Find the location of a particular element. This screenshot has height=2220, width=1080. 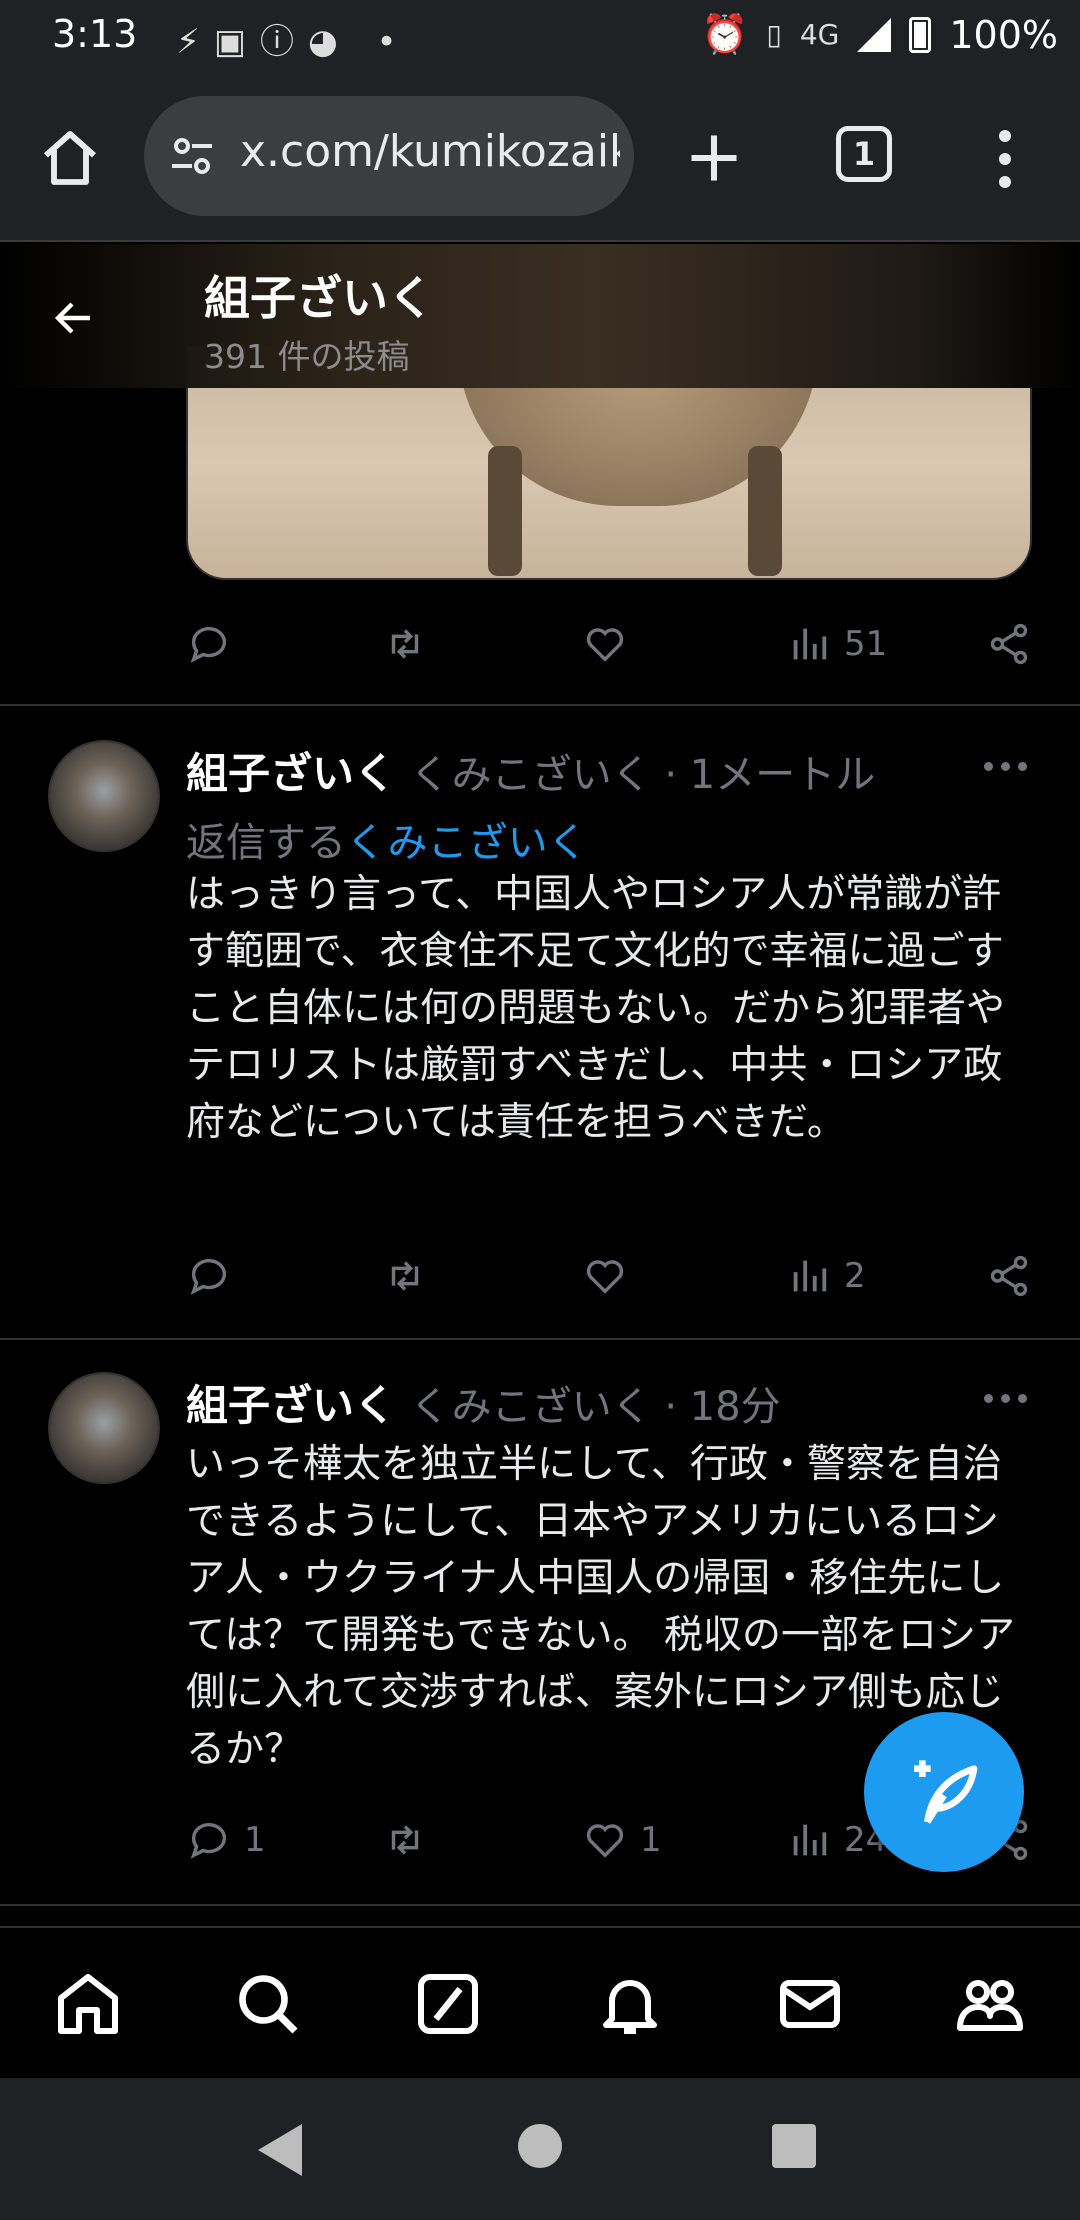

reply-button: 1 is located at coordinates (226, 1840).